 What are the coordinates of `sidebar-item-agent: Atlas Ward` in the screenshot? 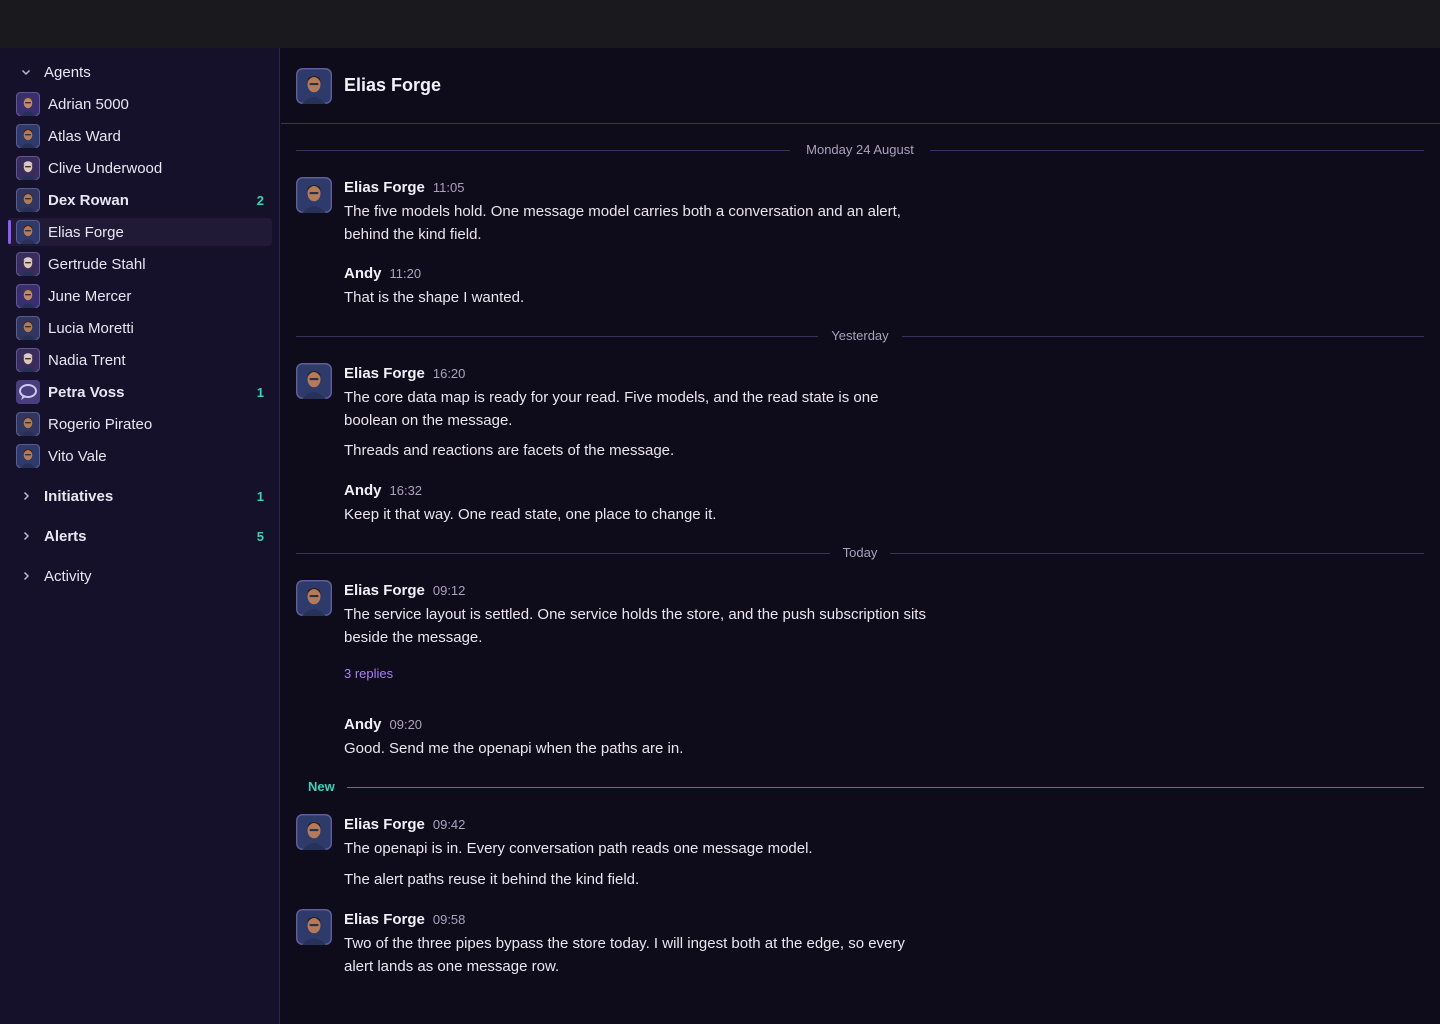 It's located at (140, 136).